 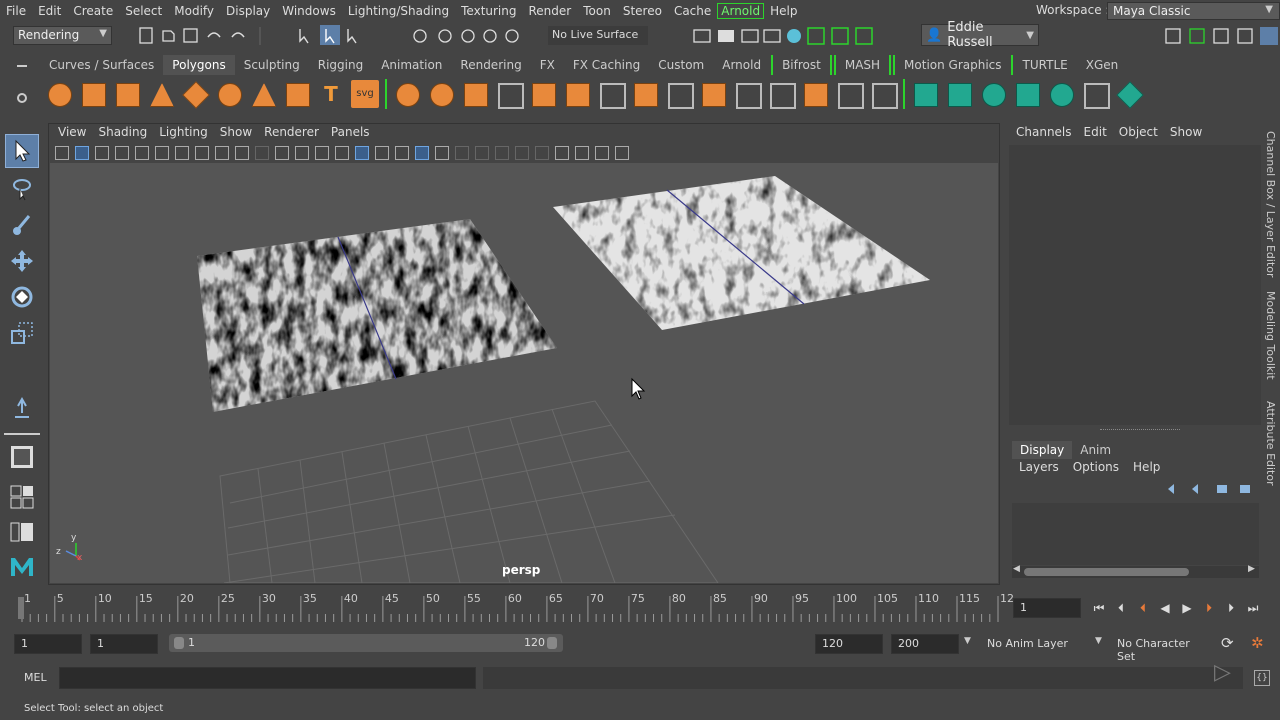 I want to click on append-icon, so click(x=679, y=94).